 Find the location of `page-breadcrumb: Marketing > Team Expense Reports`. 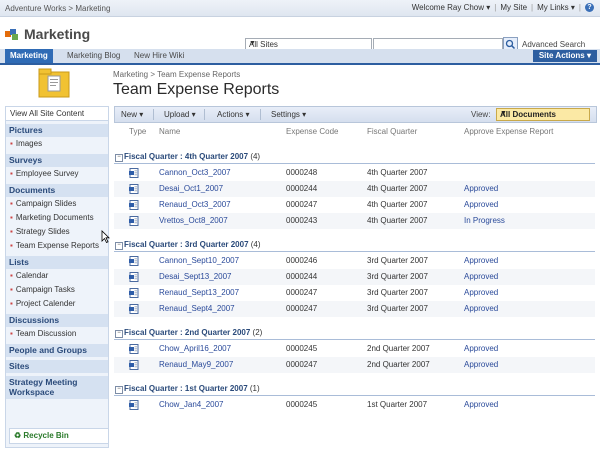

page-breadcrumb: Marketing > Team Expense Reports is located at coordinates (176, 74).